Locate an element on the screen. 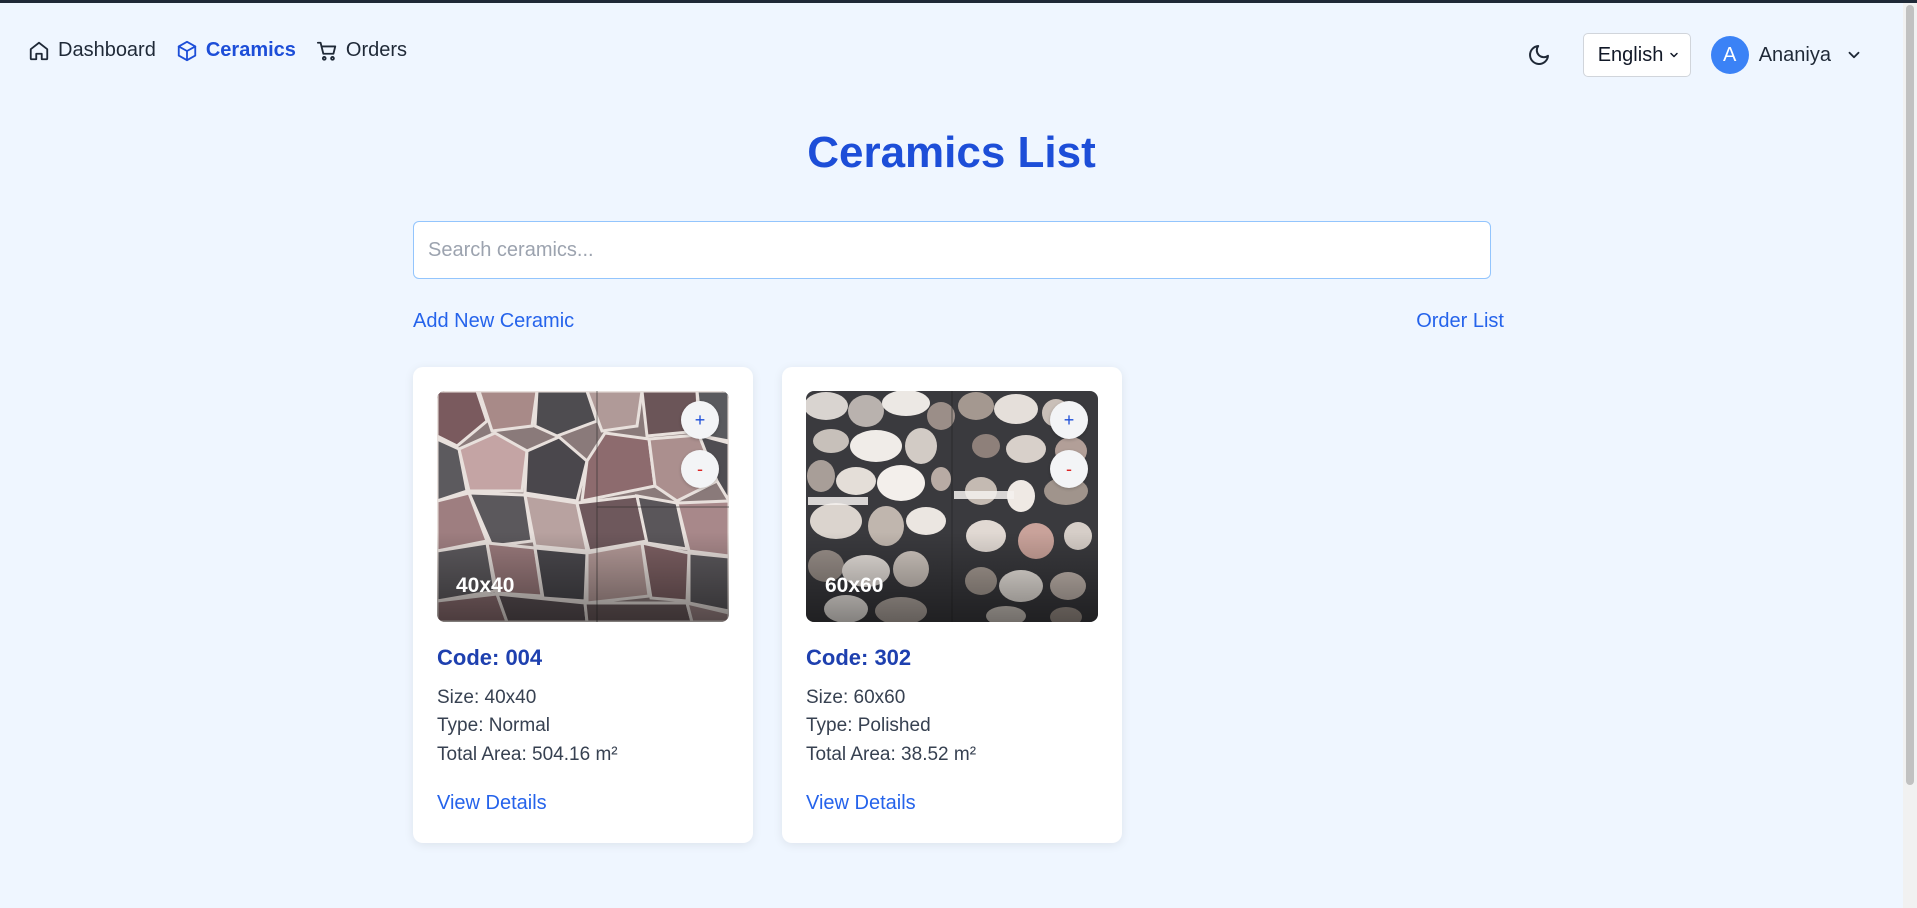 Image resolution: width=1917 pixels, height=908 pixels. language-select-value: English is located at coordinates (1630, 54).